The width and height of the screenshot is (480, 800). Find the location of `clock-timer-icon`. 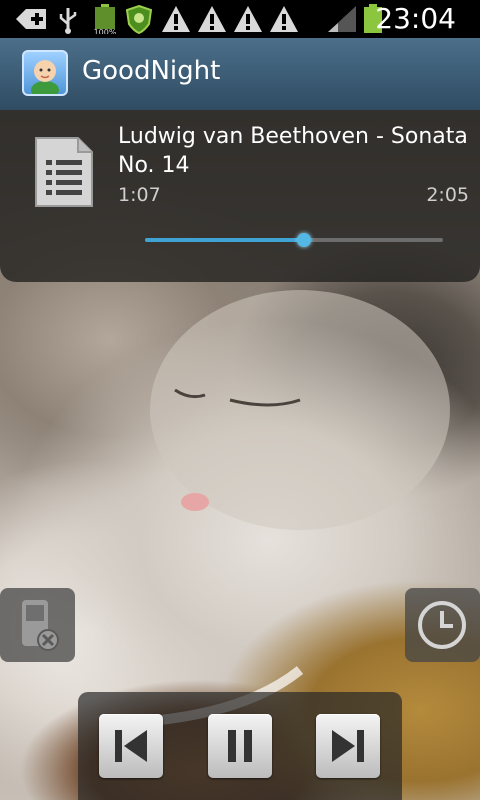

clock-timer-icon is located at coordinates (442, 625).